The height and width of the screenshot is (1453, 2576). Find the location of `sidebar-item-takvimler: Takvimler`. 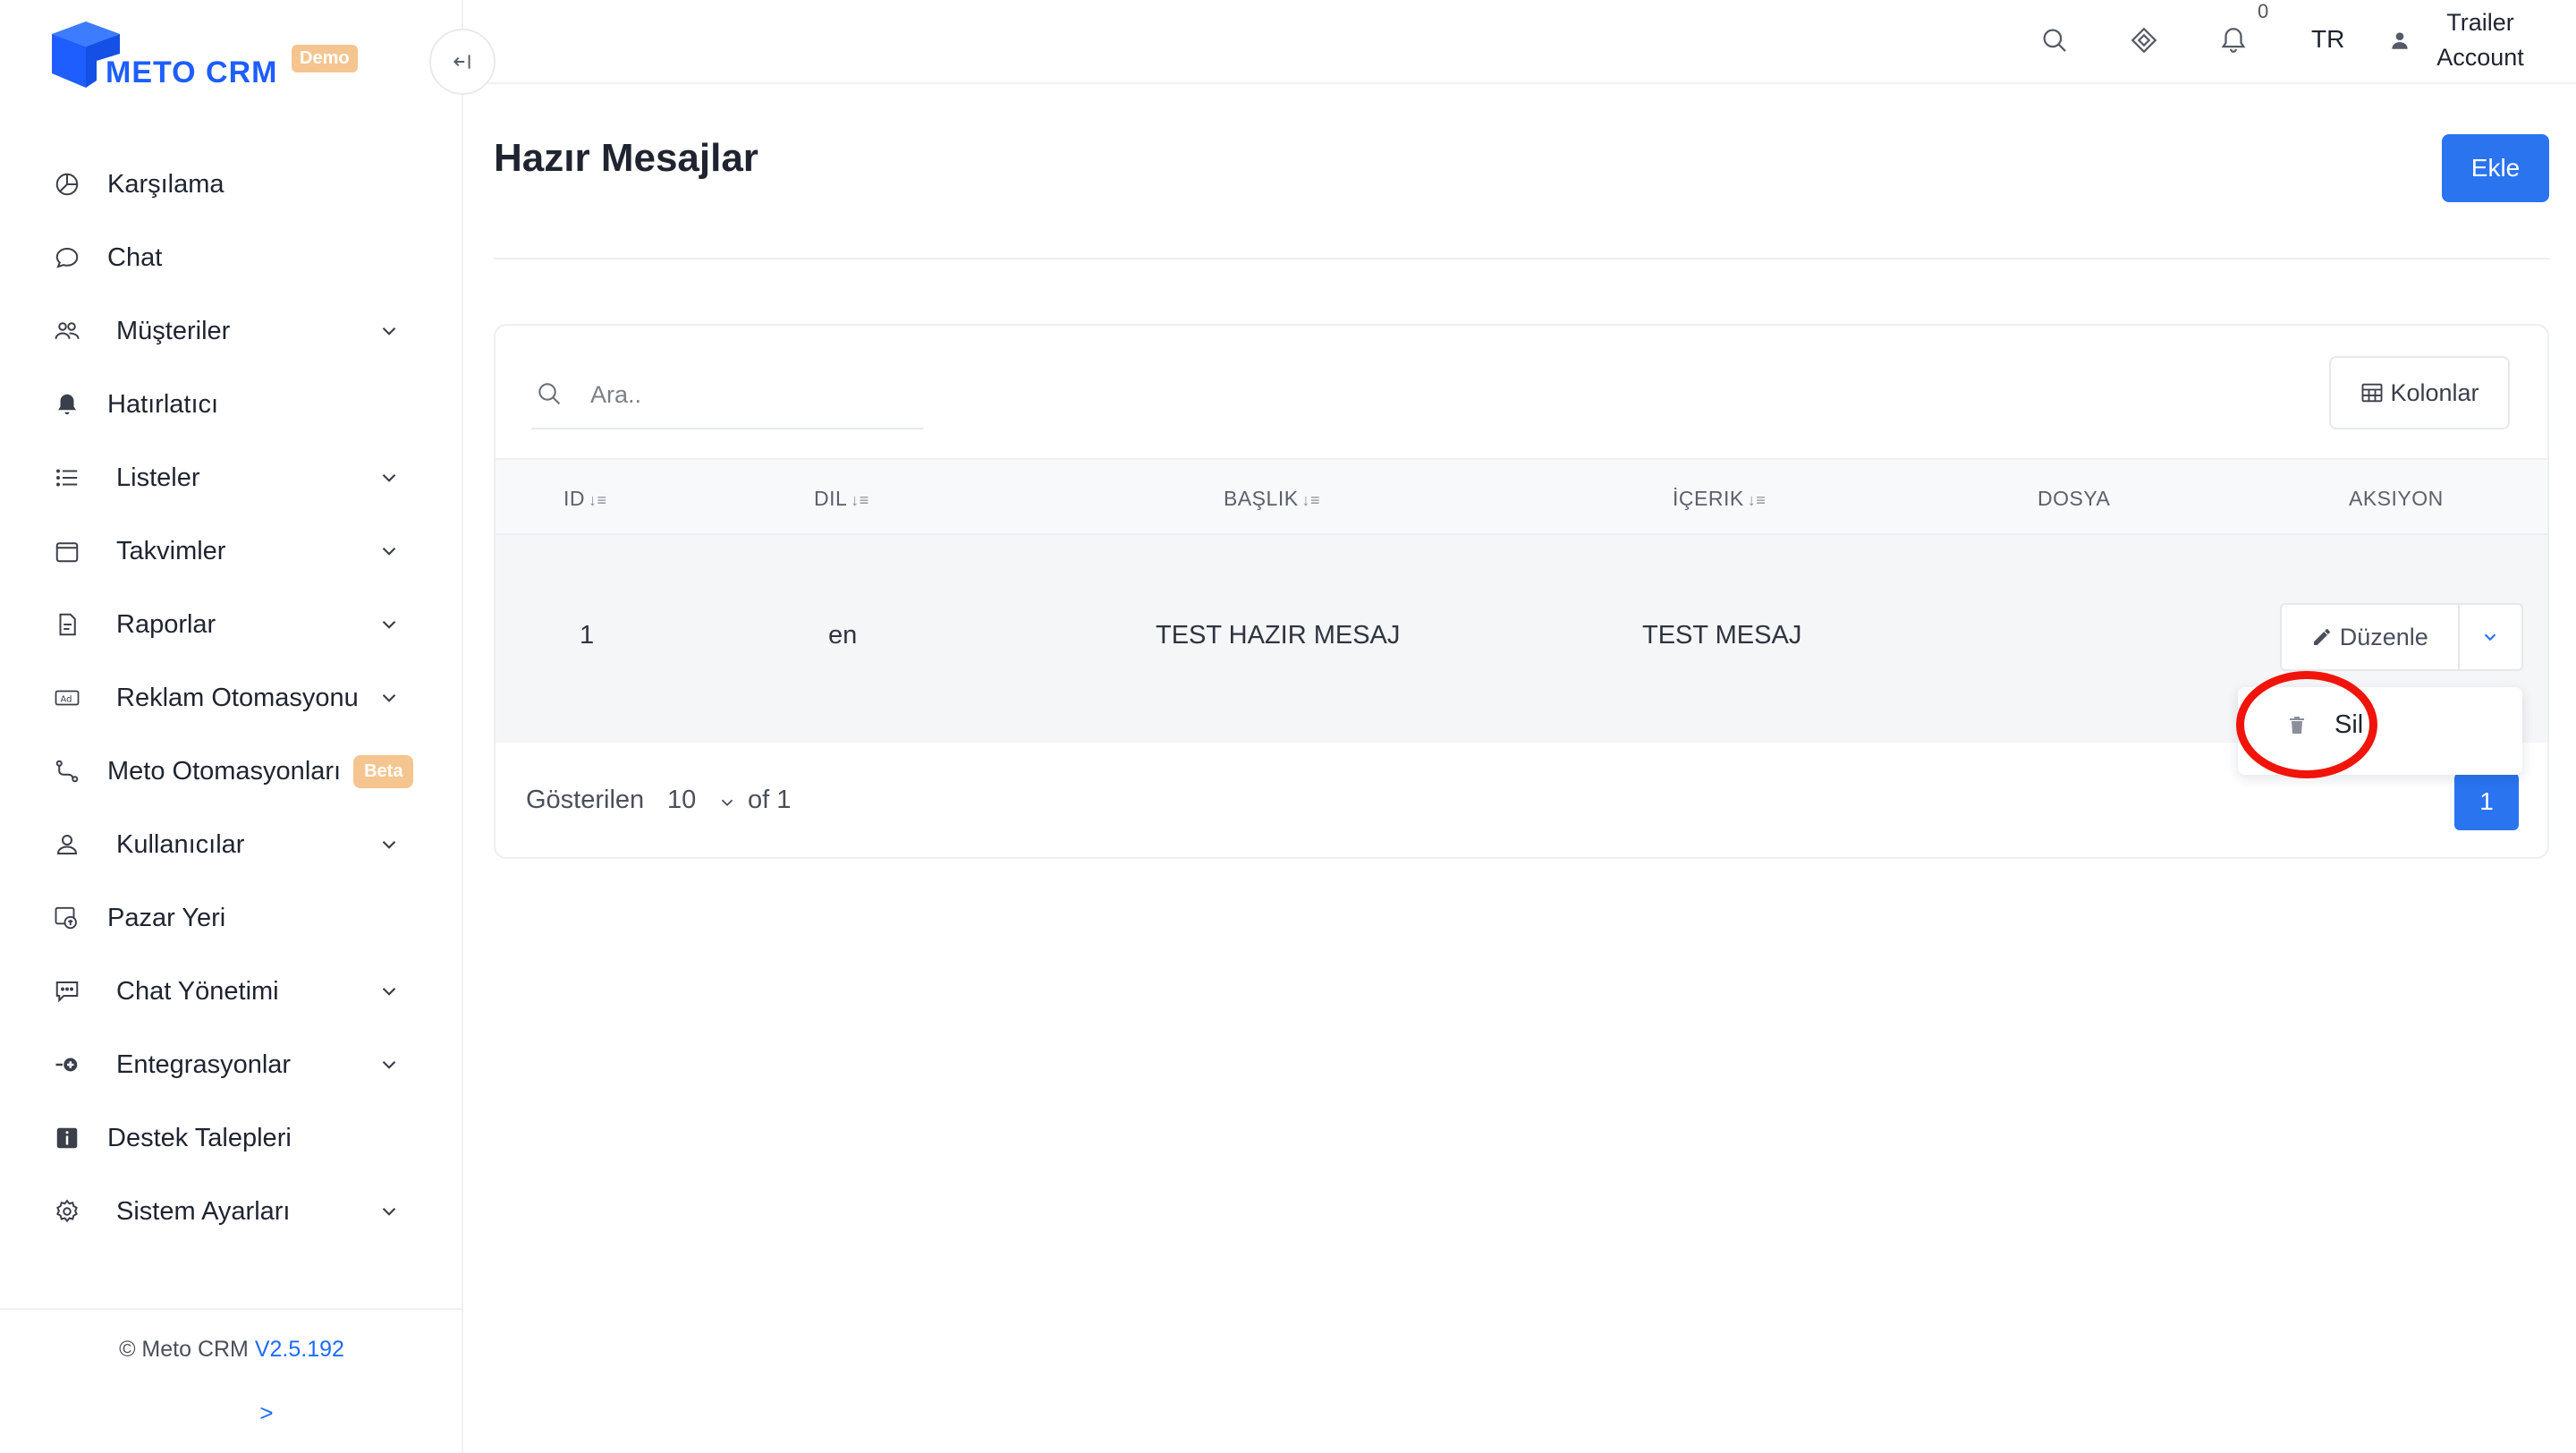

sidebar-item-takvimler: Takvimler is located at coordinates (231, 551).